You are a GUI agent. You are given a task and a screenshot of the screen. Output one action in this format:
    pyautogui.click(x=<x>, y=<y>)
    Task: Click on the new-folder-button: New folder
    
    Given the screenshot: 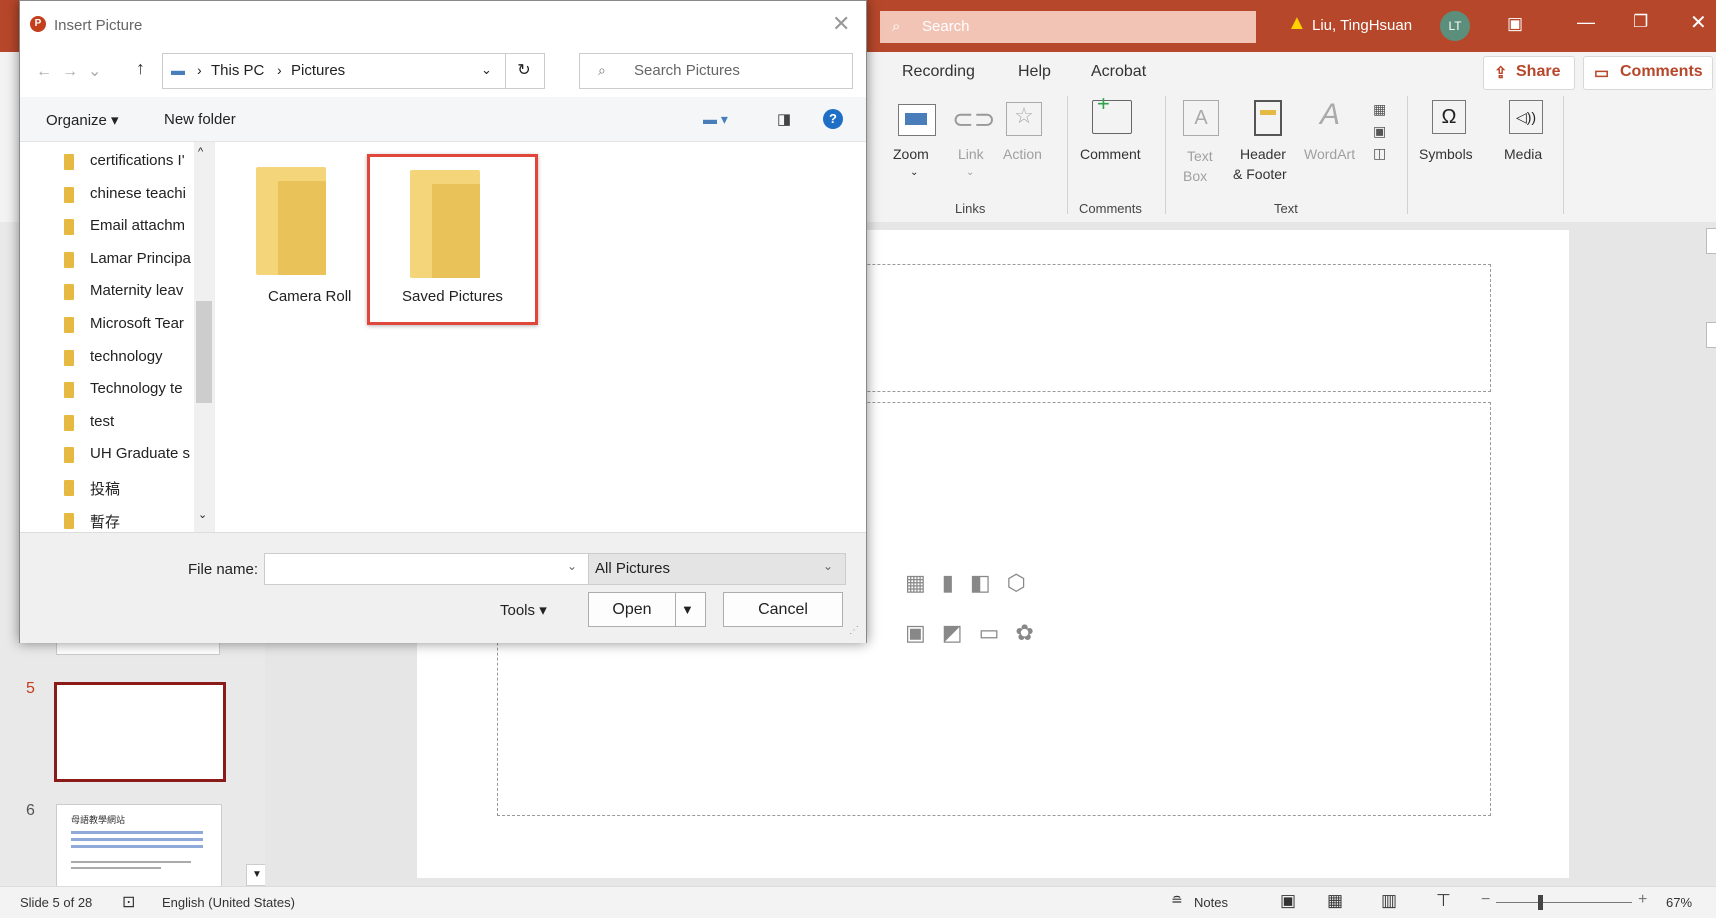 What is the action you would take?
    pyautogui.click(x=200, y=119)
    